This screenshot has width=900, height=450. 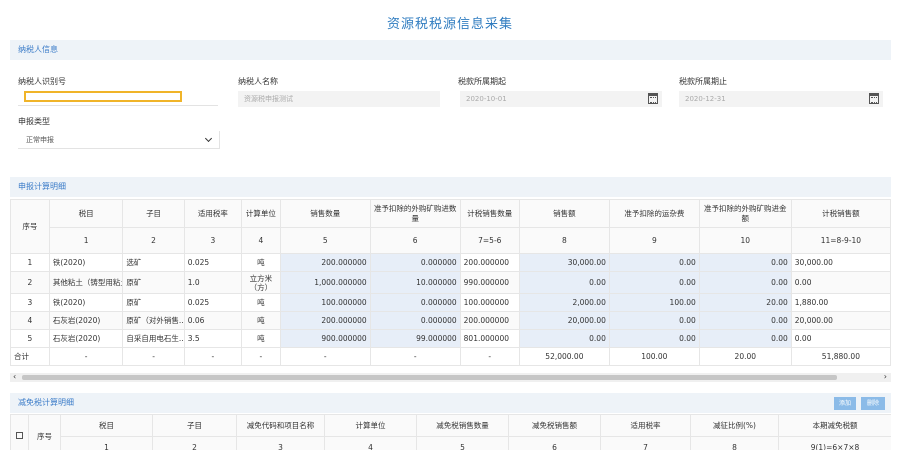 I want to click on col-header: 税目, so click(x=106, y=425).